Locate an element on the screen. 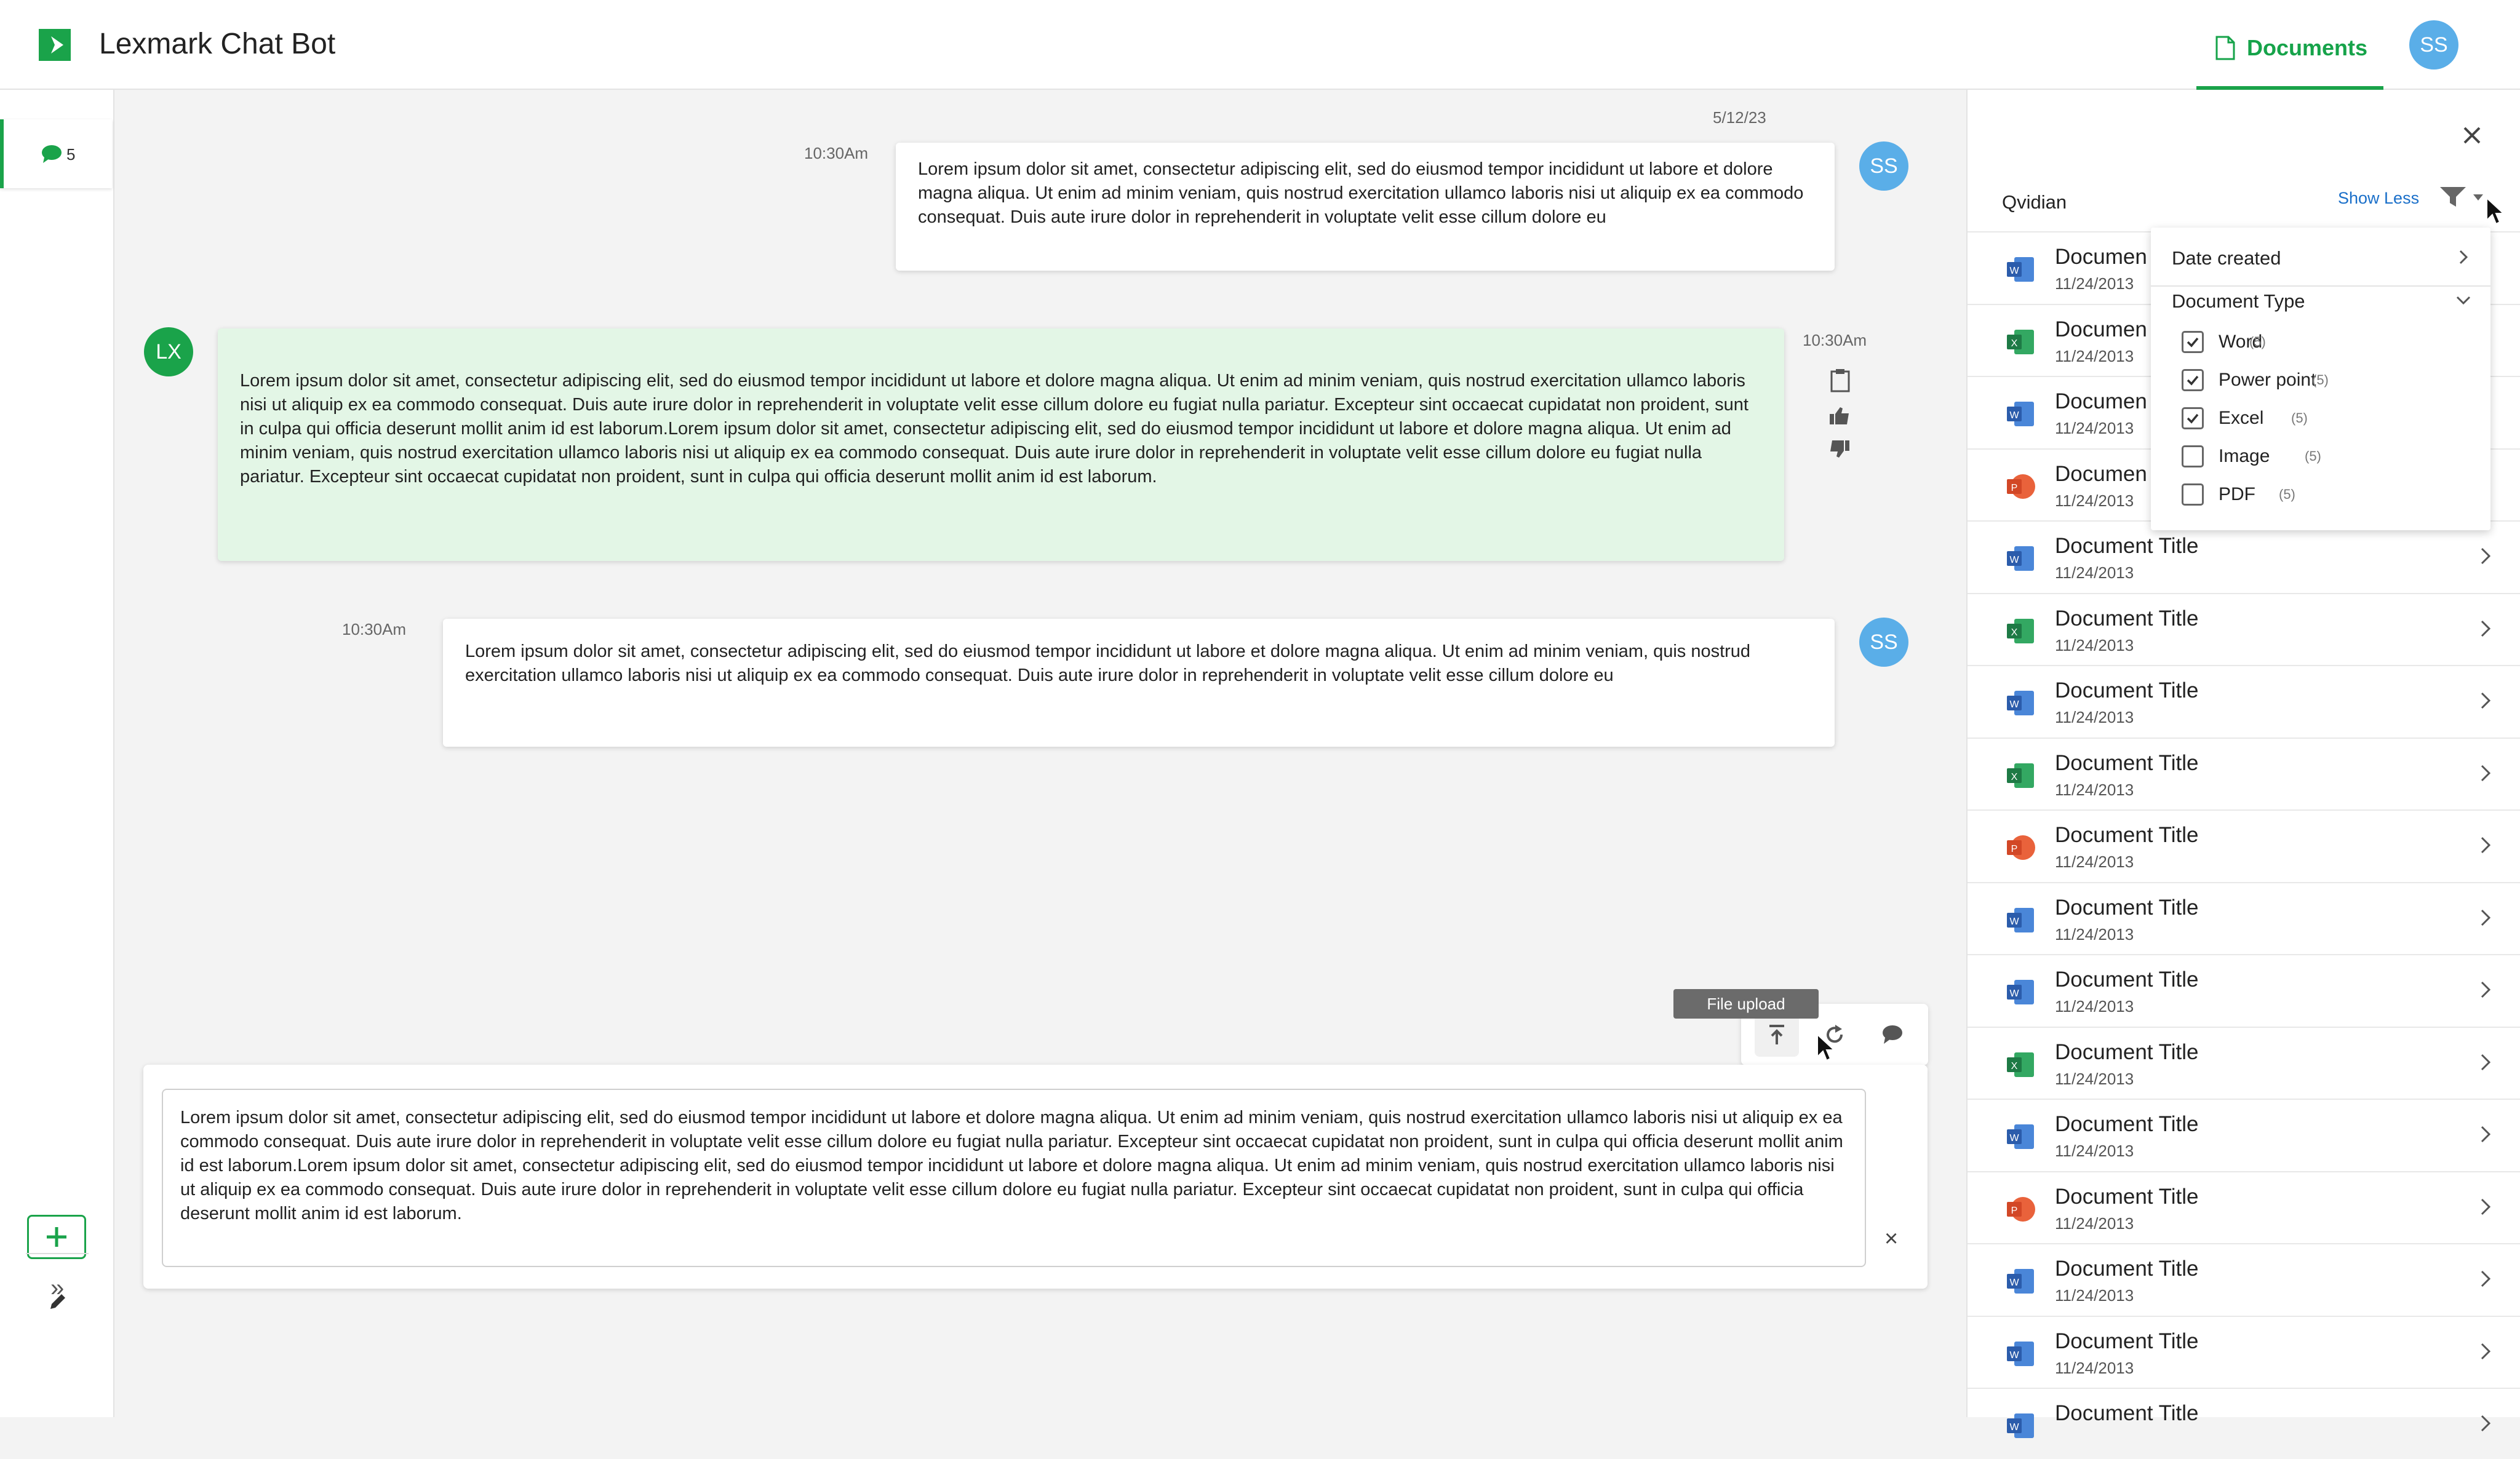 Image resolution: width=2520 pixels, height=1459 pixels. filter-button is located at coordinates (2463, 199).